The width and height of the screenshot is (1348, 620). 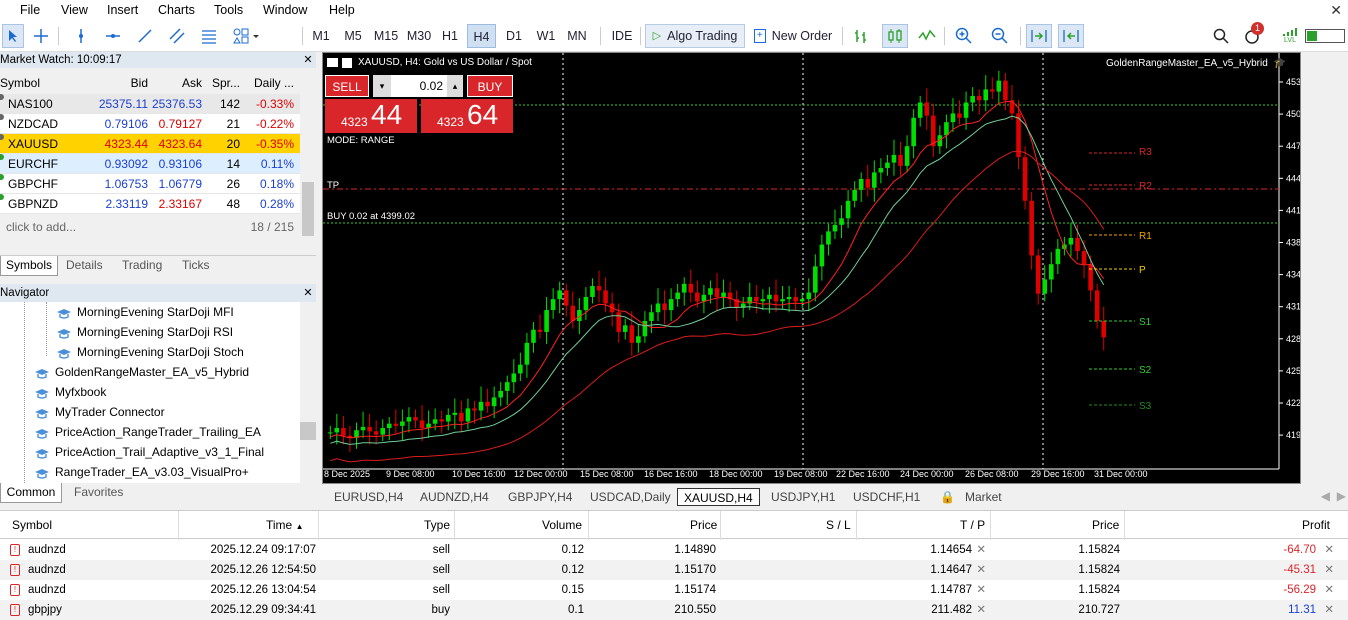 I want to click on market-watch-row: GBPNZD 2.33119 2.33167 48 0.28%, so click(x=150, y=204).